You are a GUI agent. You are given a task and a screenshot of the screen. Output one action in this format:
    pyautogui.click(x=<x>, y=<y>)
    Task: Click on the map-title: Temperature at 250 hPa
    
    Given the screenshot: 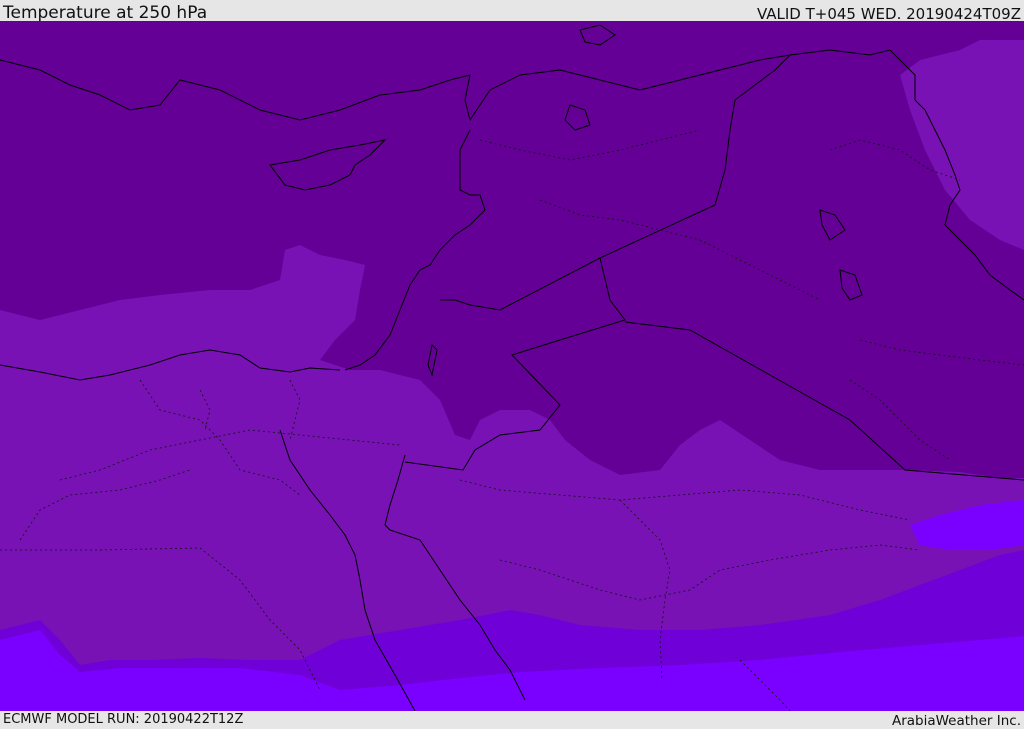 What is the action you would take?
    pyautogui.click(x=105, y=13)
    